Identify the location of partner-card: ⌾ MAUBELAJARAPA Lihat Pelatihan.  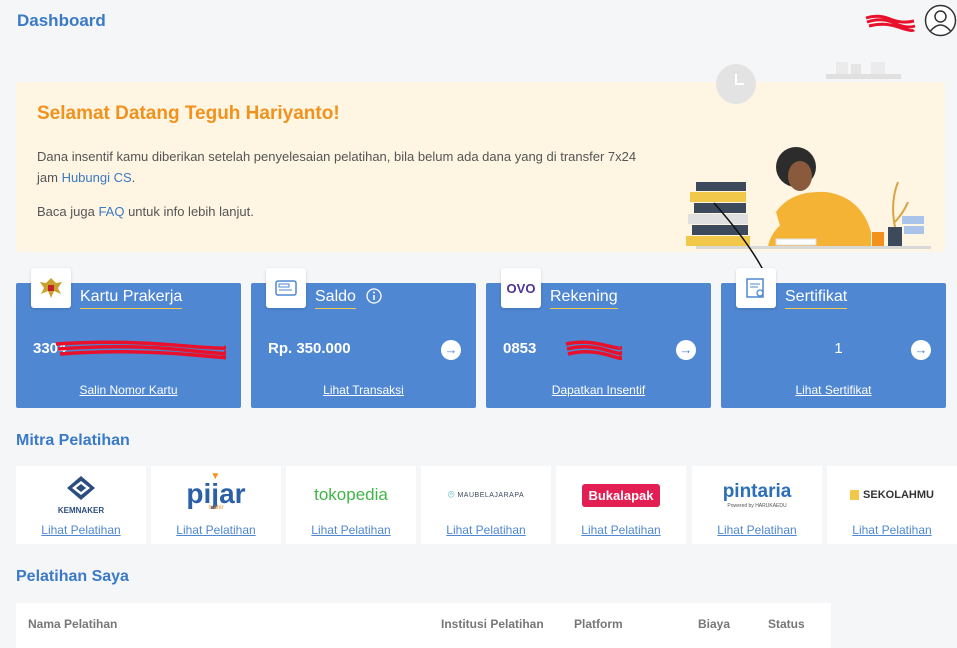
(486, 505).